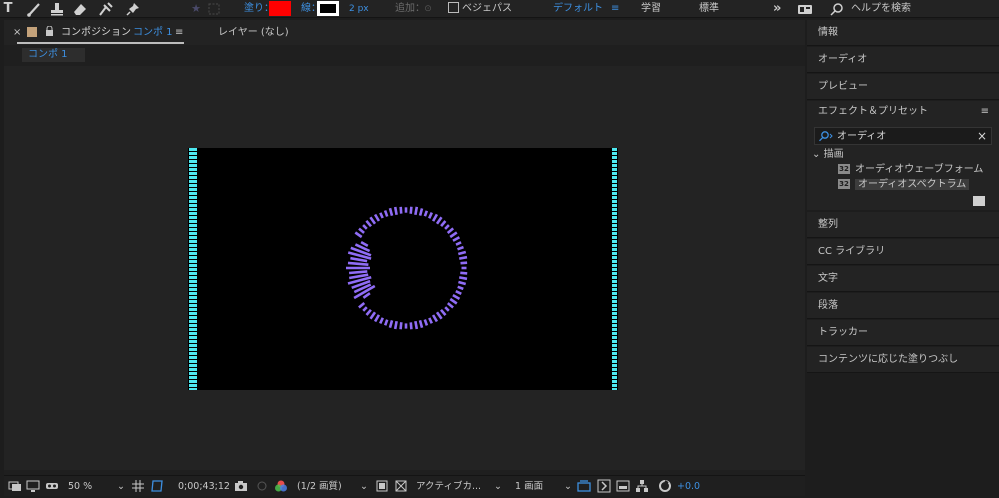 The height and width of the screenshot is (498, 999). I want to click on resolution-select: (1/2 画質), so click(319, 487).